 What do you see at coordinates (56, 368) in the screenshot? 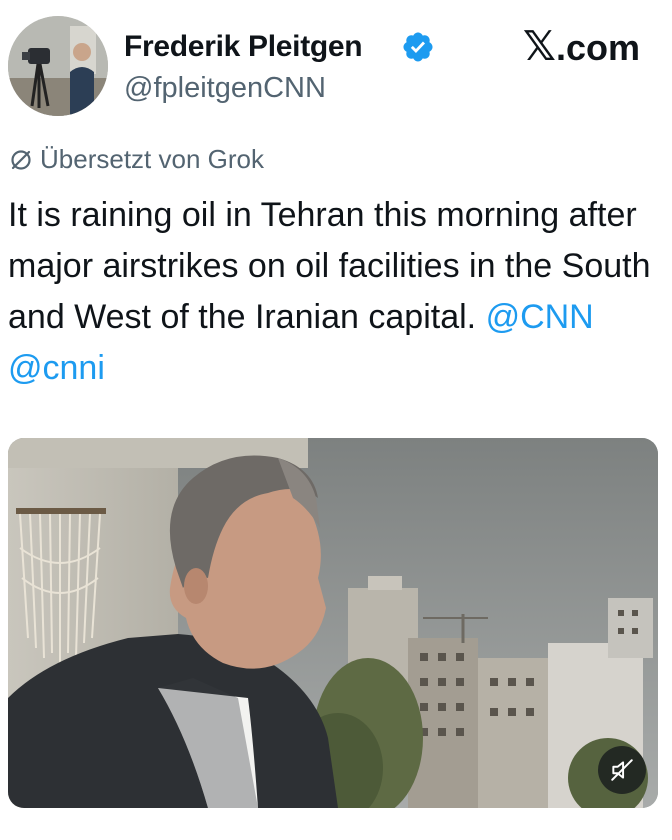
I see `mention-link: @cnni` at bounding box center [56, 368].